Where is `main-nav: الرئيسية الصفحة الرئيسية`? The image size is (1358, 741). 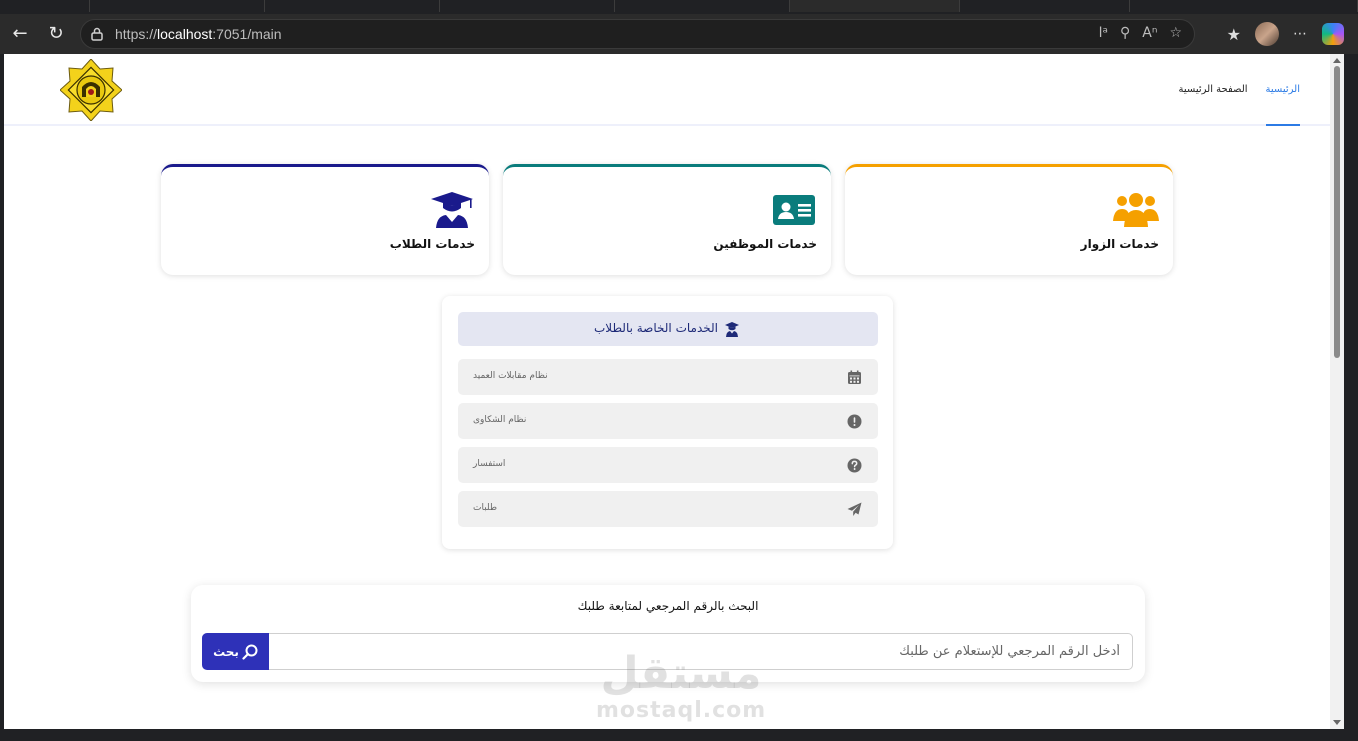 main-nav: الرئيسية الصفحة الرئيسية is located at coordinates (1239, 90).